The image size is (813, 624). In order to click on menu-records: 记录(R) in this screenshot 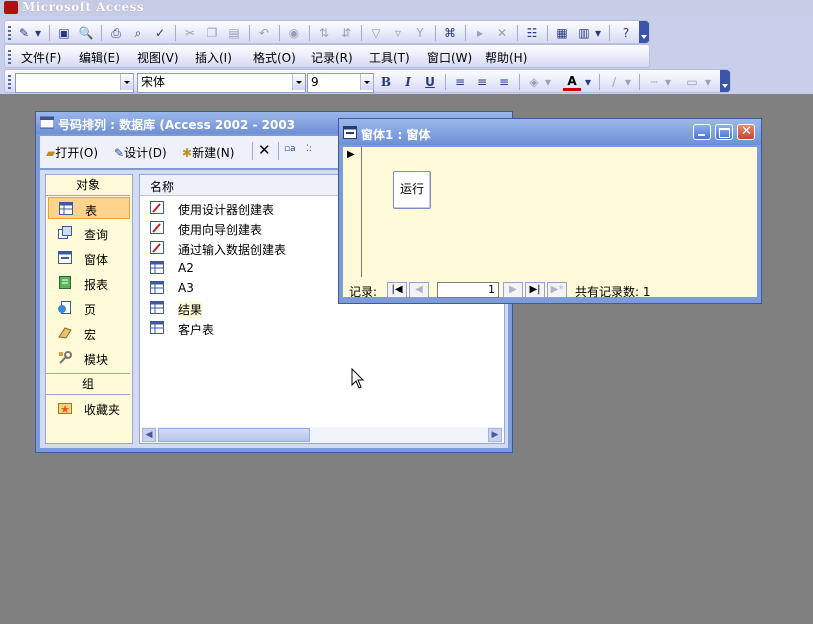, I will do `click(332, 57)`.